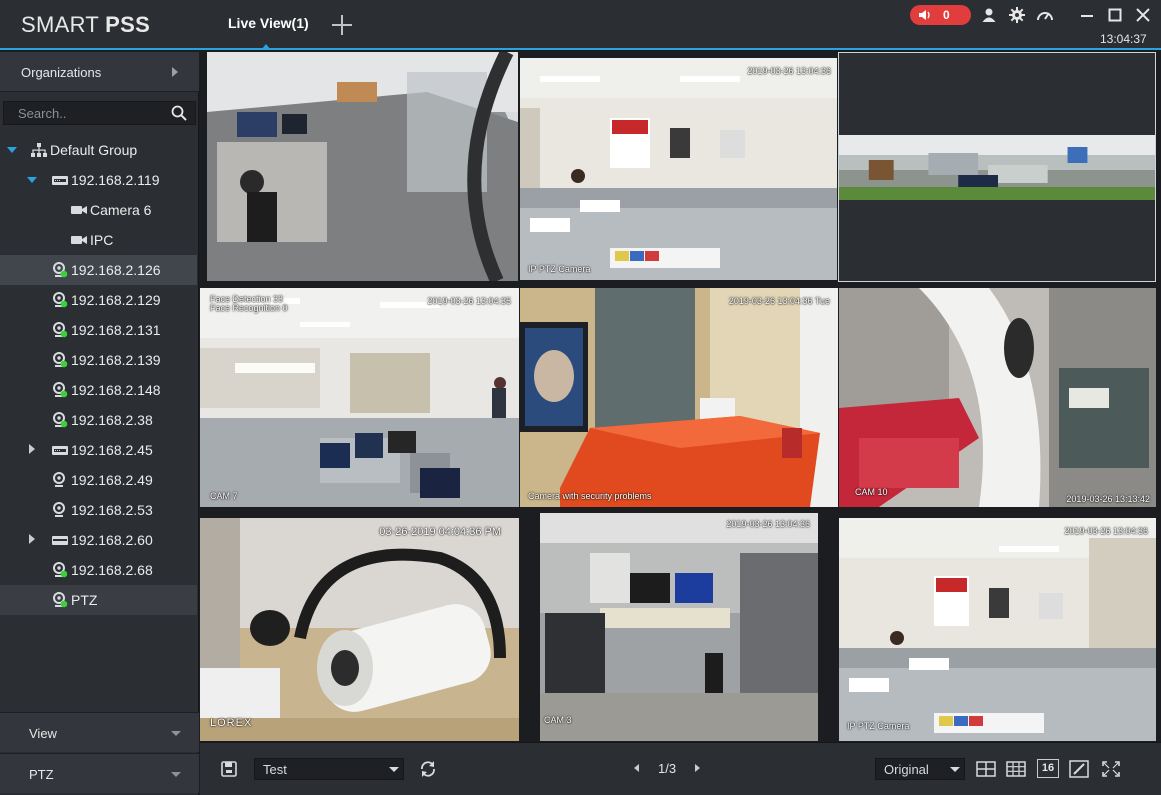 The height and width of the screenshot is (795, 1161). What do you see at coordinates (175, 72) in the screenshot?
I see `chevron-right-icon` at bounding box center [175, 72].